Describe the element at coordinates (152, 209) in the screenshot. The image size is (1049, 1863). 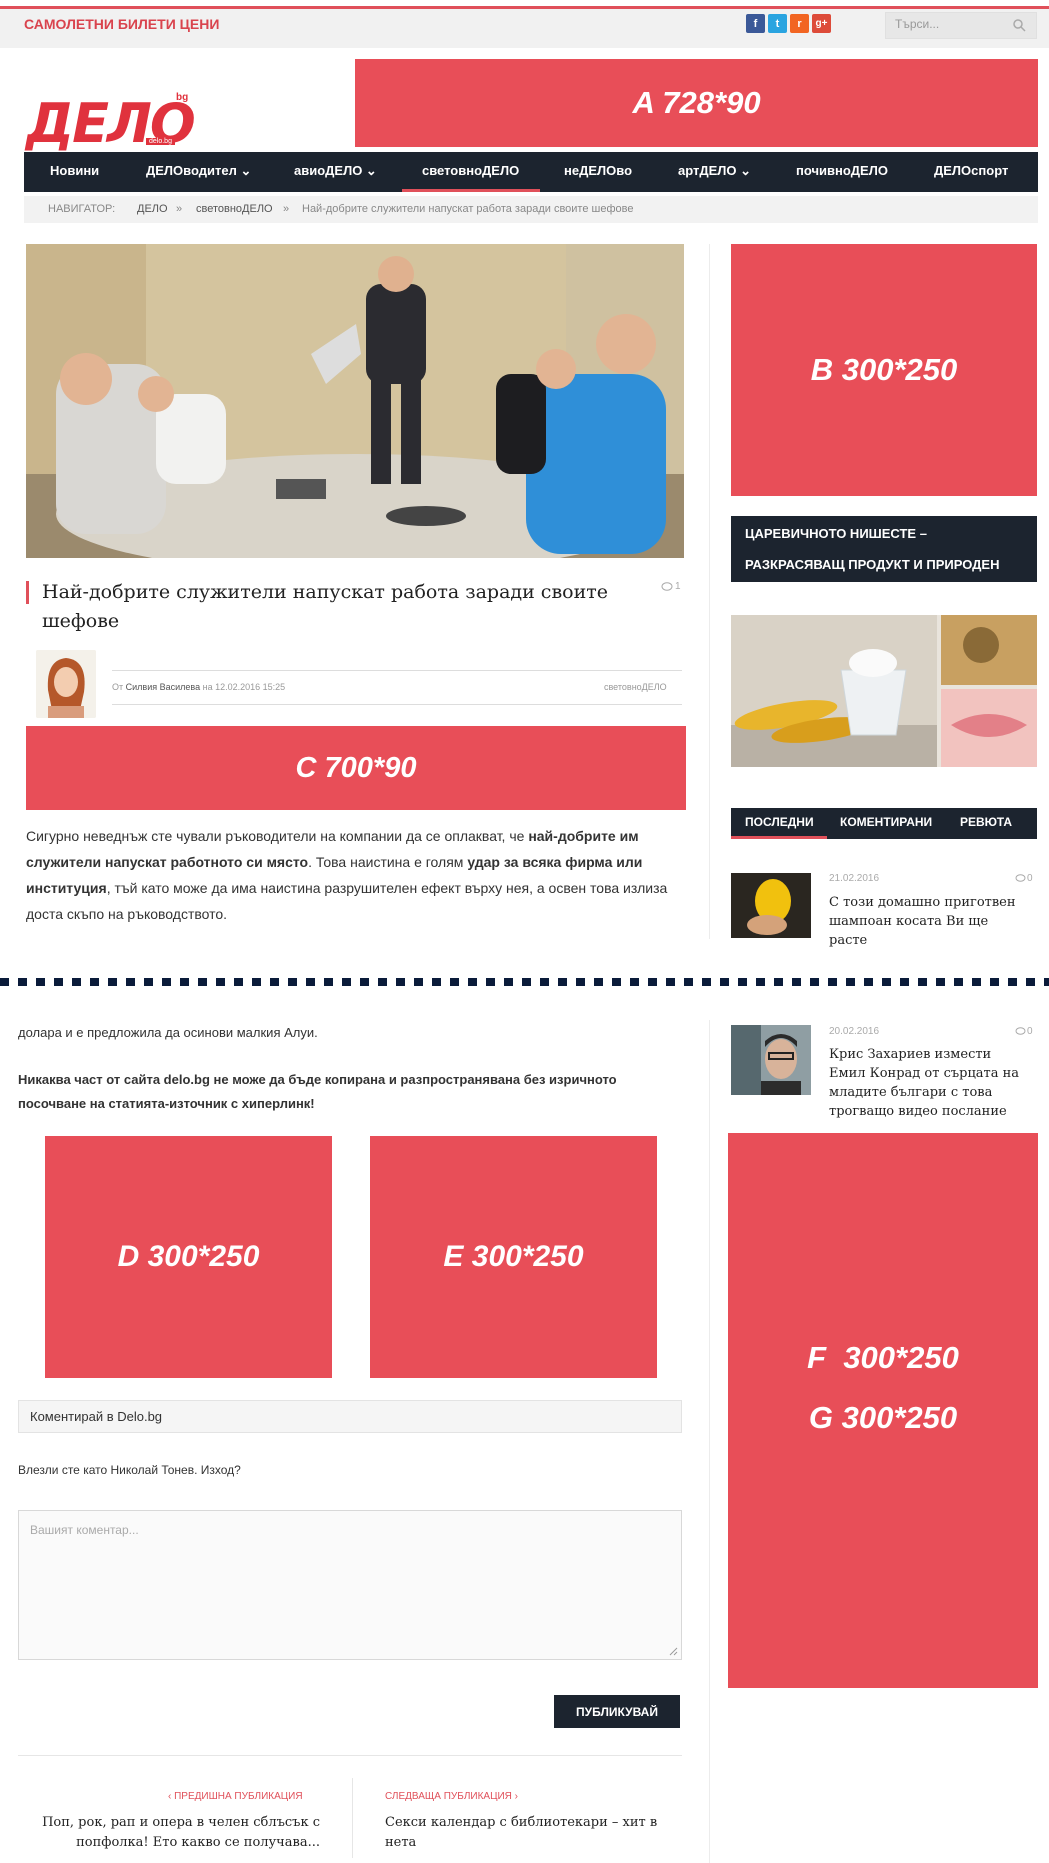
I see `breadcrumb-home: ДЕЛО` at that location.